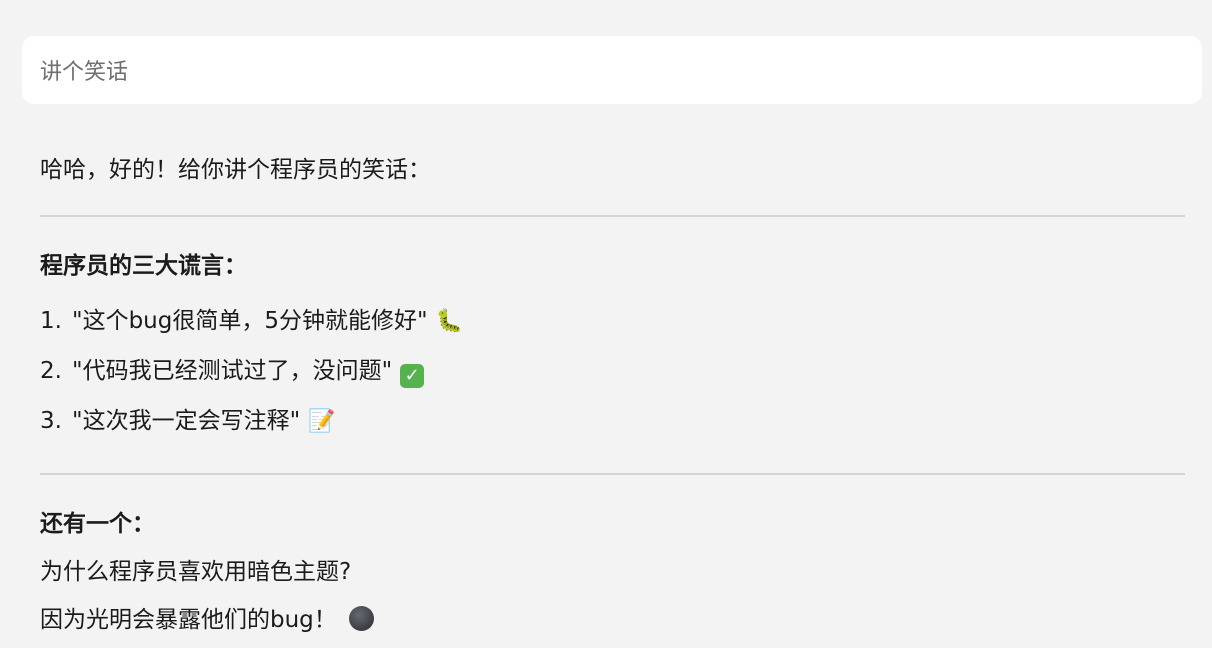 The height and width of the screenshot is (648, 1212). Describe the element at coordinates (143, 266) in the screenshot. I see `section-title-lies: 程序员的三大谎言：` at that location.